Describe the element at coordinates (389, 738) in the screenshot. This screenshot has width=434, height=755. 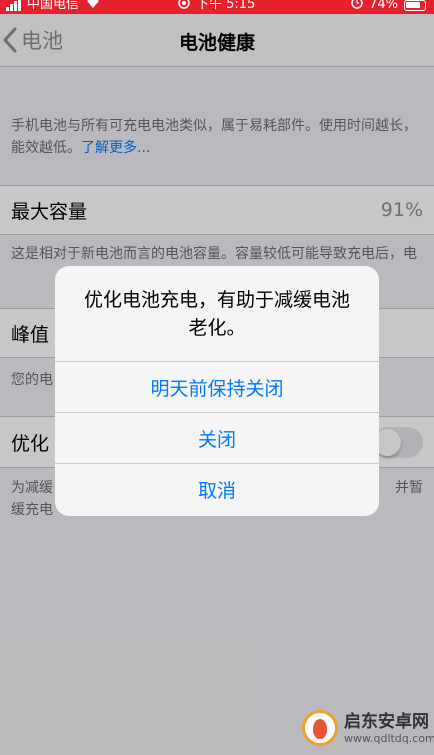
I see `watermark-url: www.qdltdq.com` at that location.